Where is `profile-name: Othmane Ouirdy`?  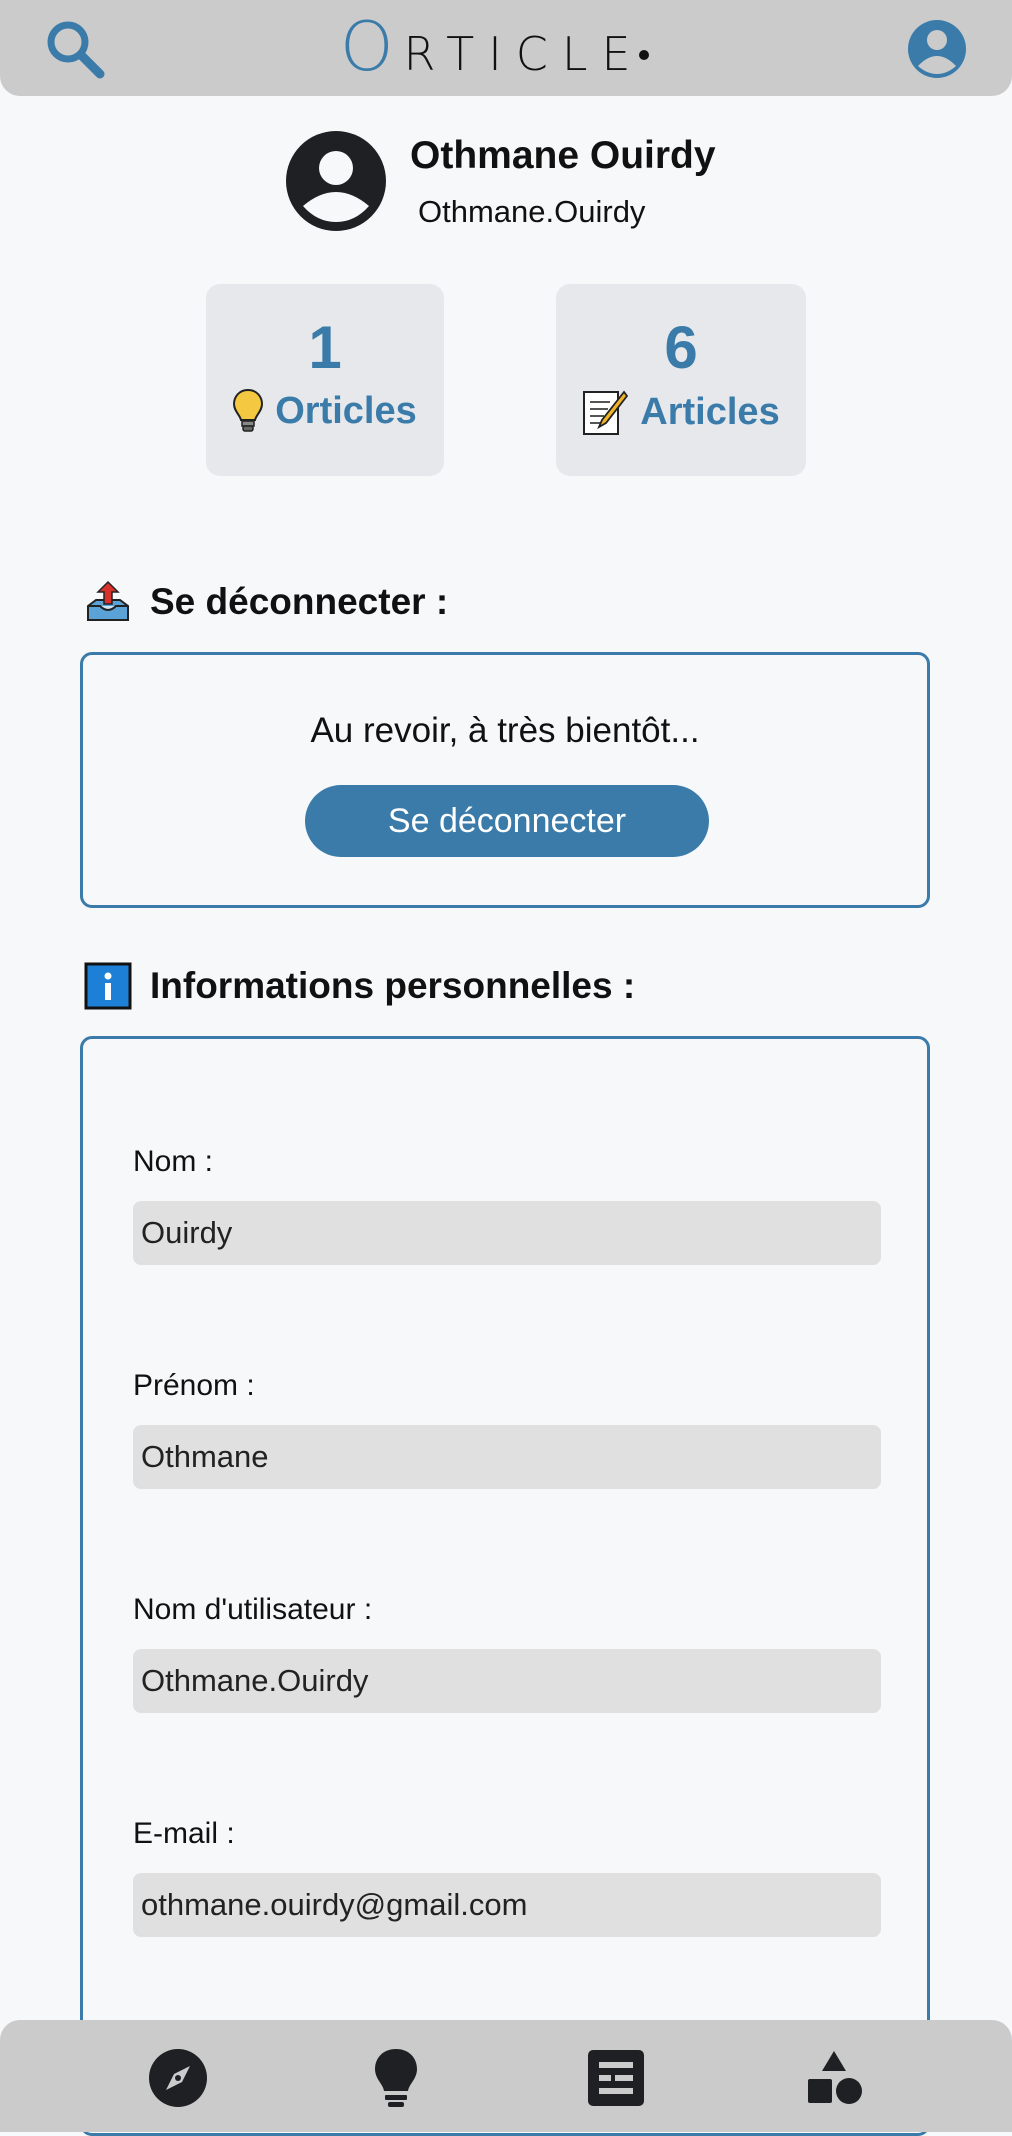 profile-name: Othmane Ouirdy is located at coordinates (563, 155).